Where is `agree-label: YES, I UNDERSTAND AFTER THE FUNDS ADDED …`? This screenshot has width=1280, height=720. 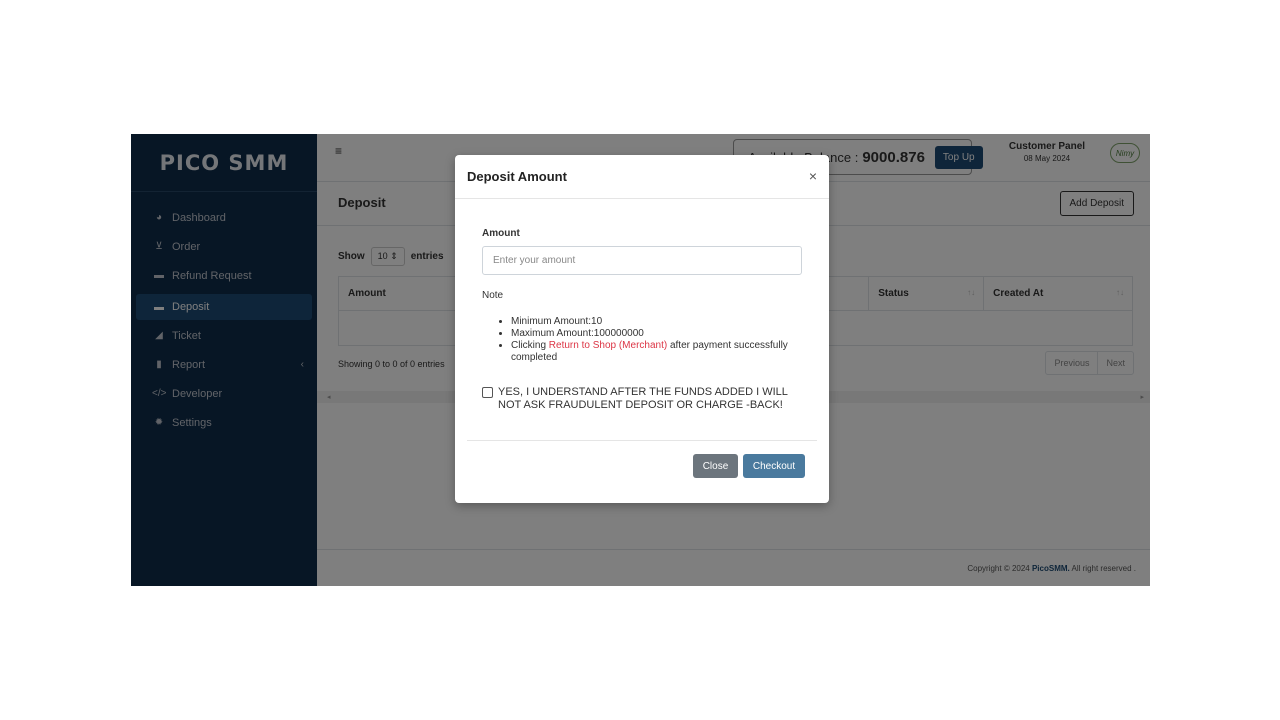
agree-label: YES, I UNDERSTAND AFTER THE FUNDS ADDED … is located at coordinates (643, 398).